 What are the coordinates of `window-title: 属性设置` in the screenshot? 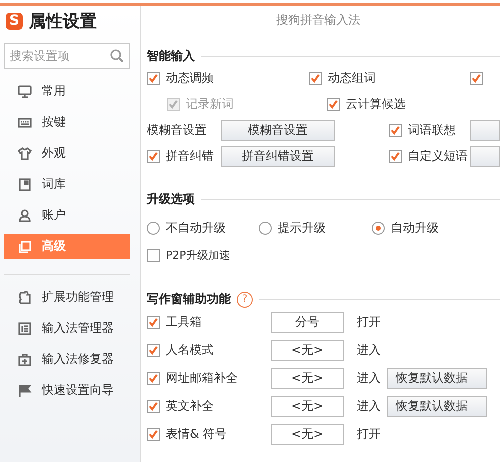 It's located at (63, 21).